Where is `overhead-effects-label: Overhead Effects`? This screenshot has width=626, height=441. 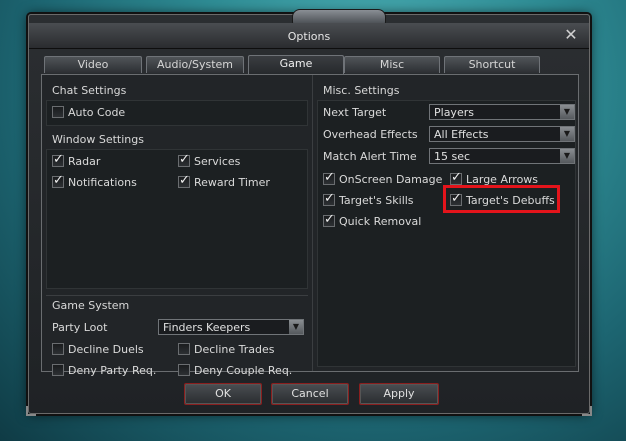 overhead-effects-label: Overhead Effects is located at coordinates (370, 134).